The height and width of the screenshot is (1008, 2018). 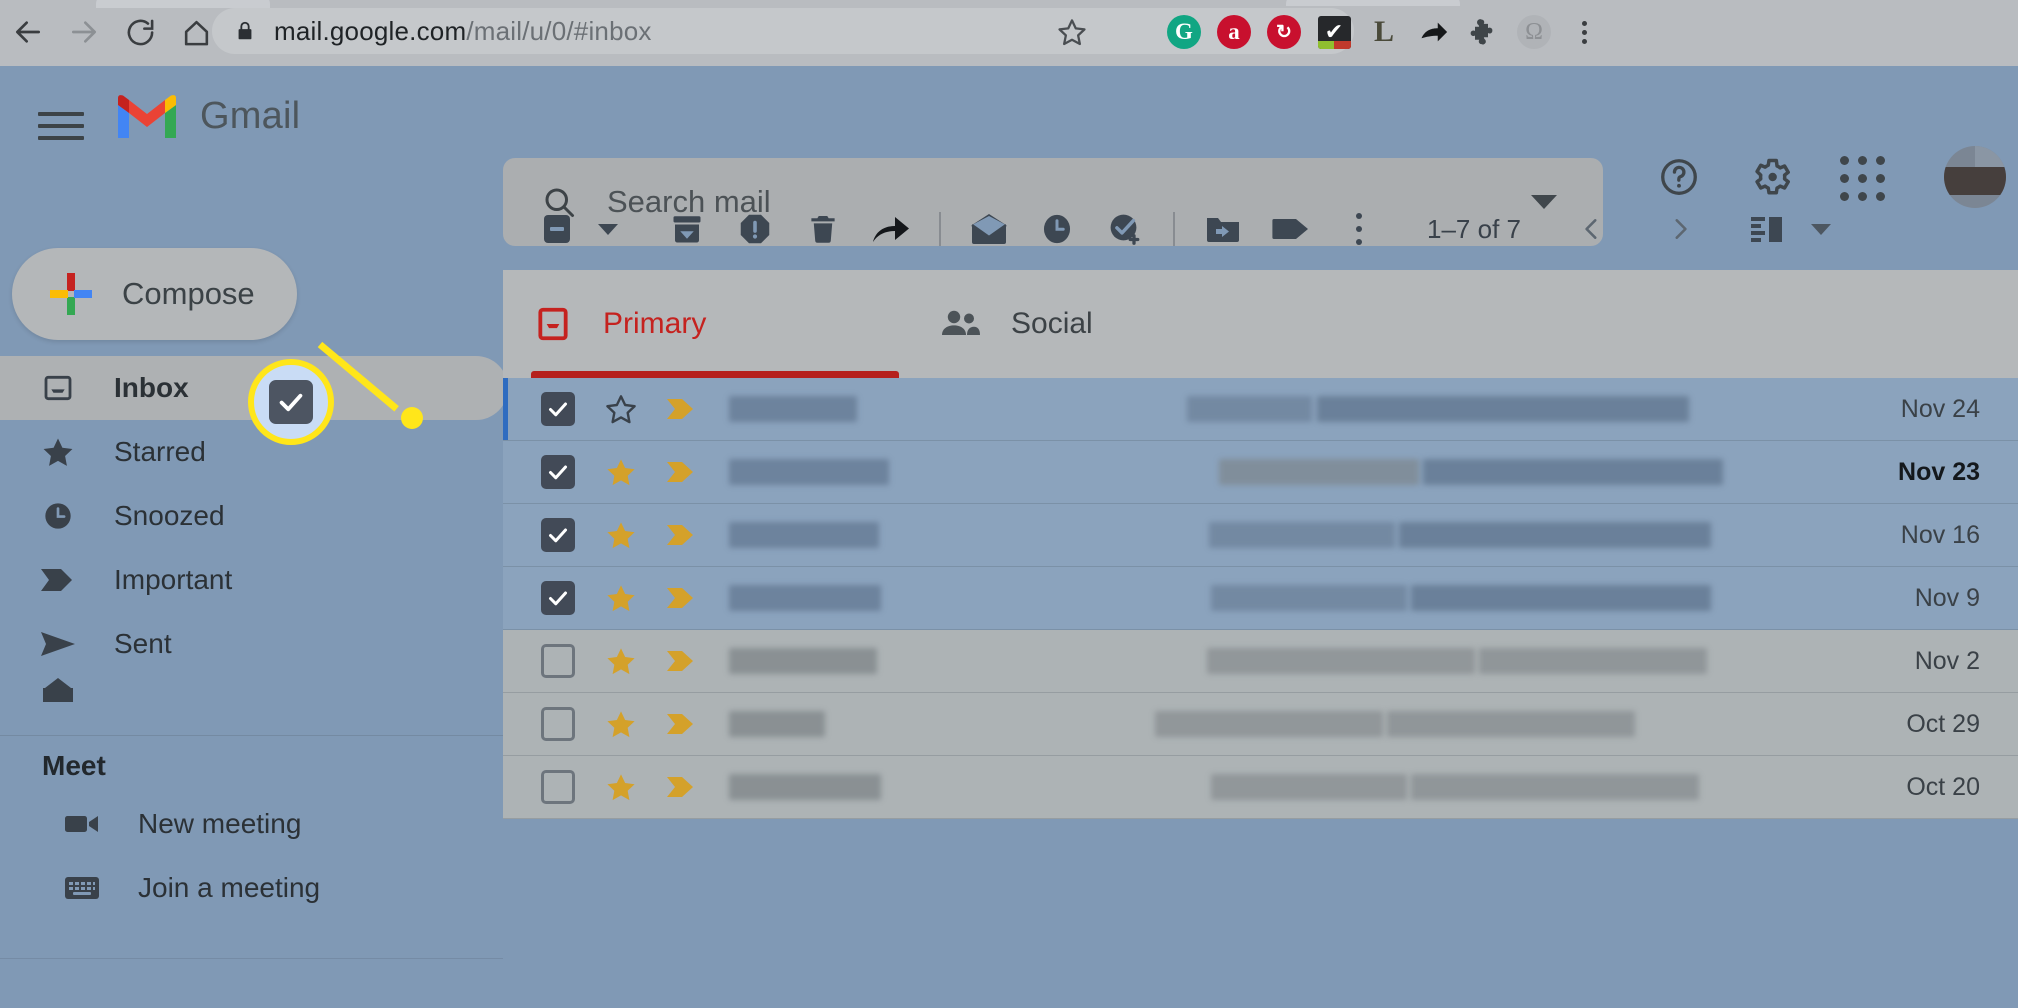 I want to click on adblock-extension-icon: a, so click(x=1234, y=32).